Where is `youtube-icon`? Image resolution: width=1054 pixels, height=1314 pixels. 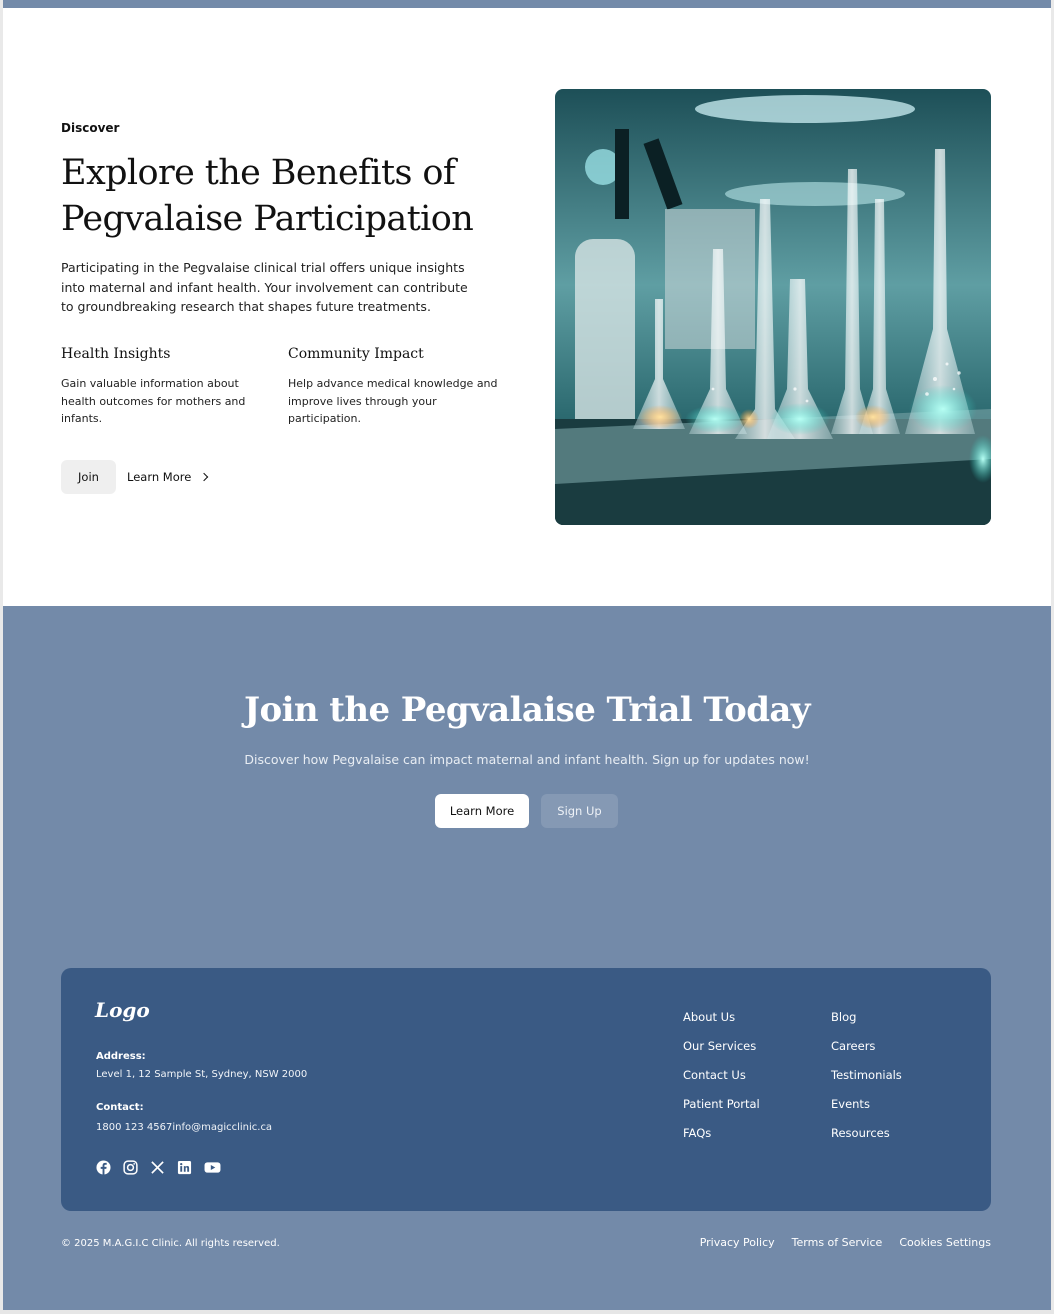
youtube-icon is located at coordinates (212, 1167).